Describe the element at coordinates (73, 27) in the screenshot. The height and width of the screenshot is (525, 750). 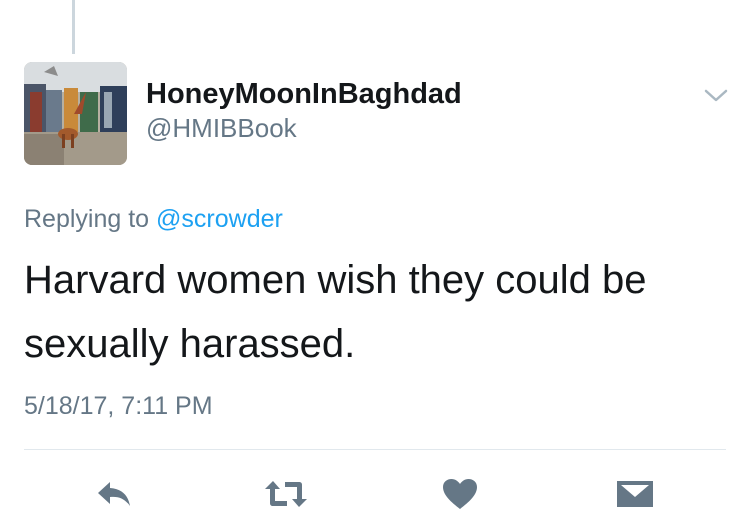
I see `thread-connector-line` at that location.